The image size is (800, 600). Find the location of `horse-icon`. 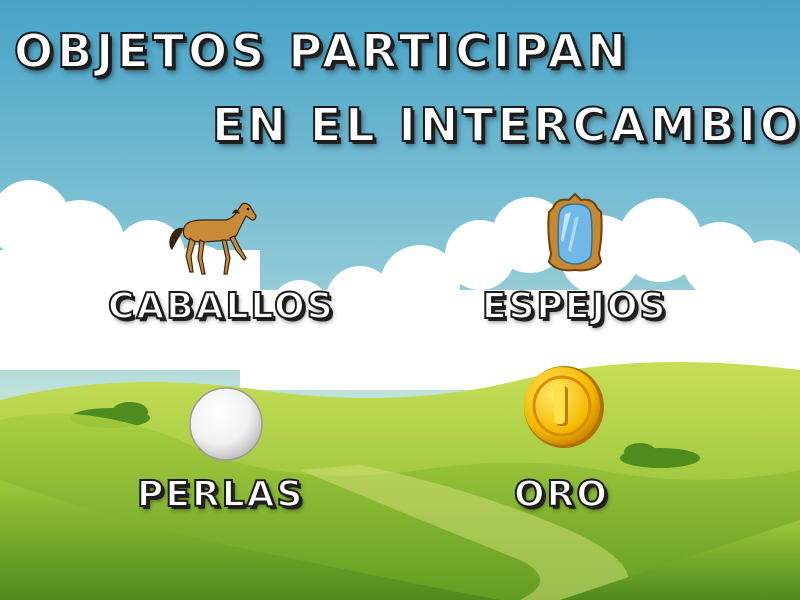

horse-icon is located at coordinates (212, 238).